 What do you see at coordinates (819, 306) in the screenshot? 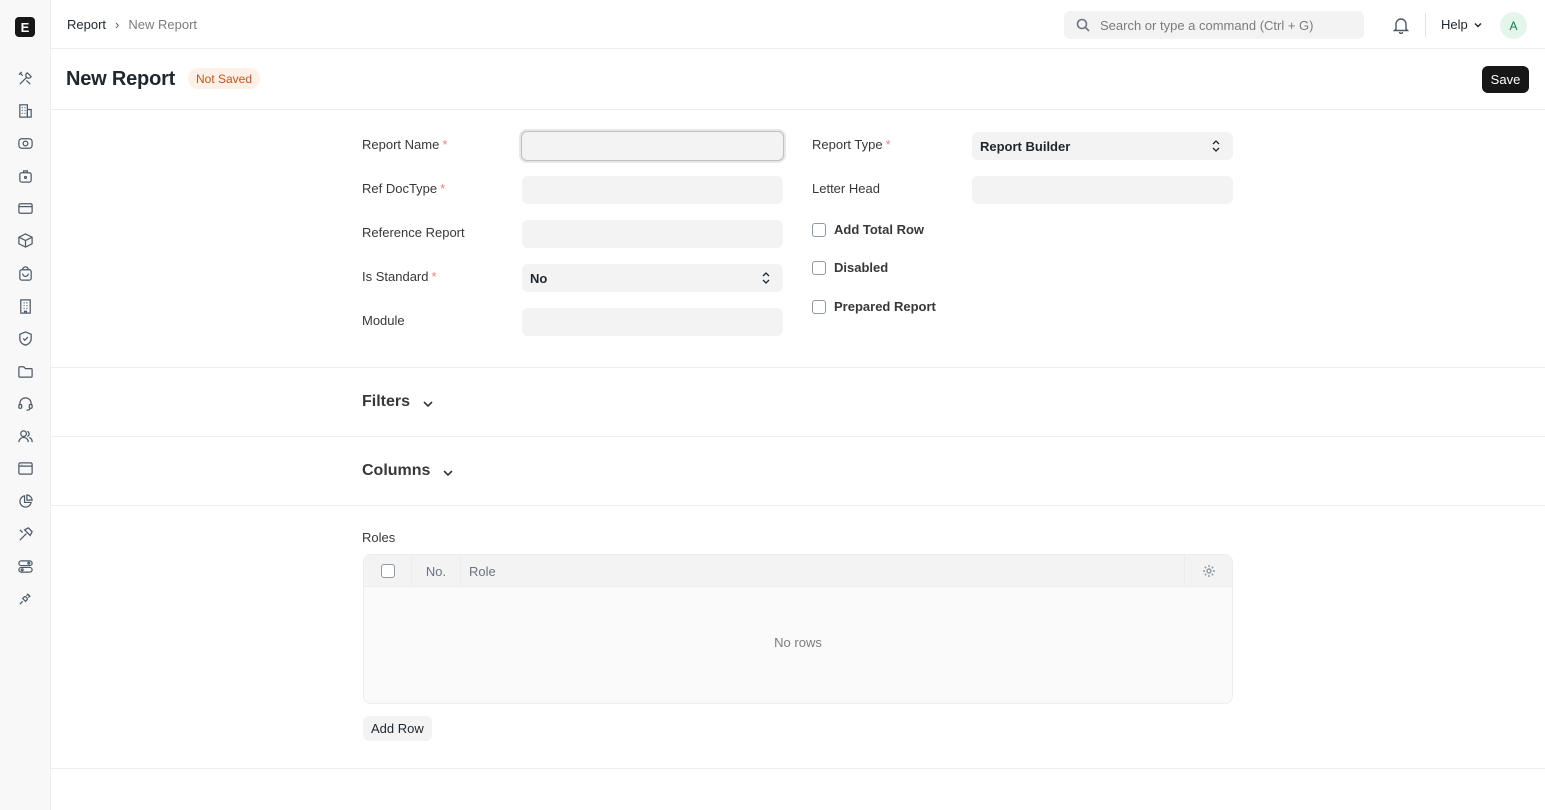
I see `prepared-report-checkbox` at bounding box center [819, 306].